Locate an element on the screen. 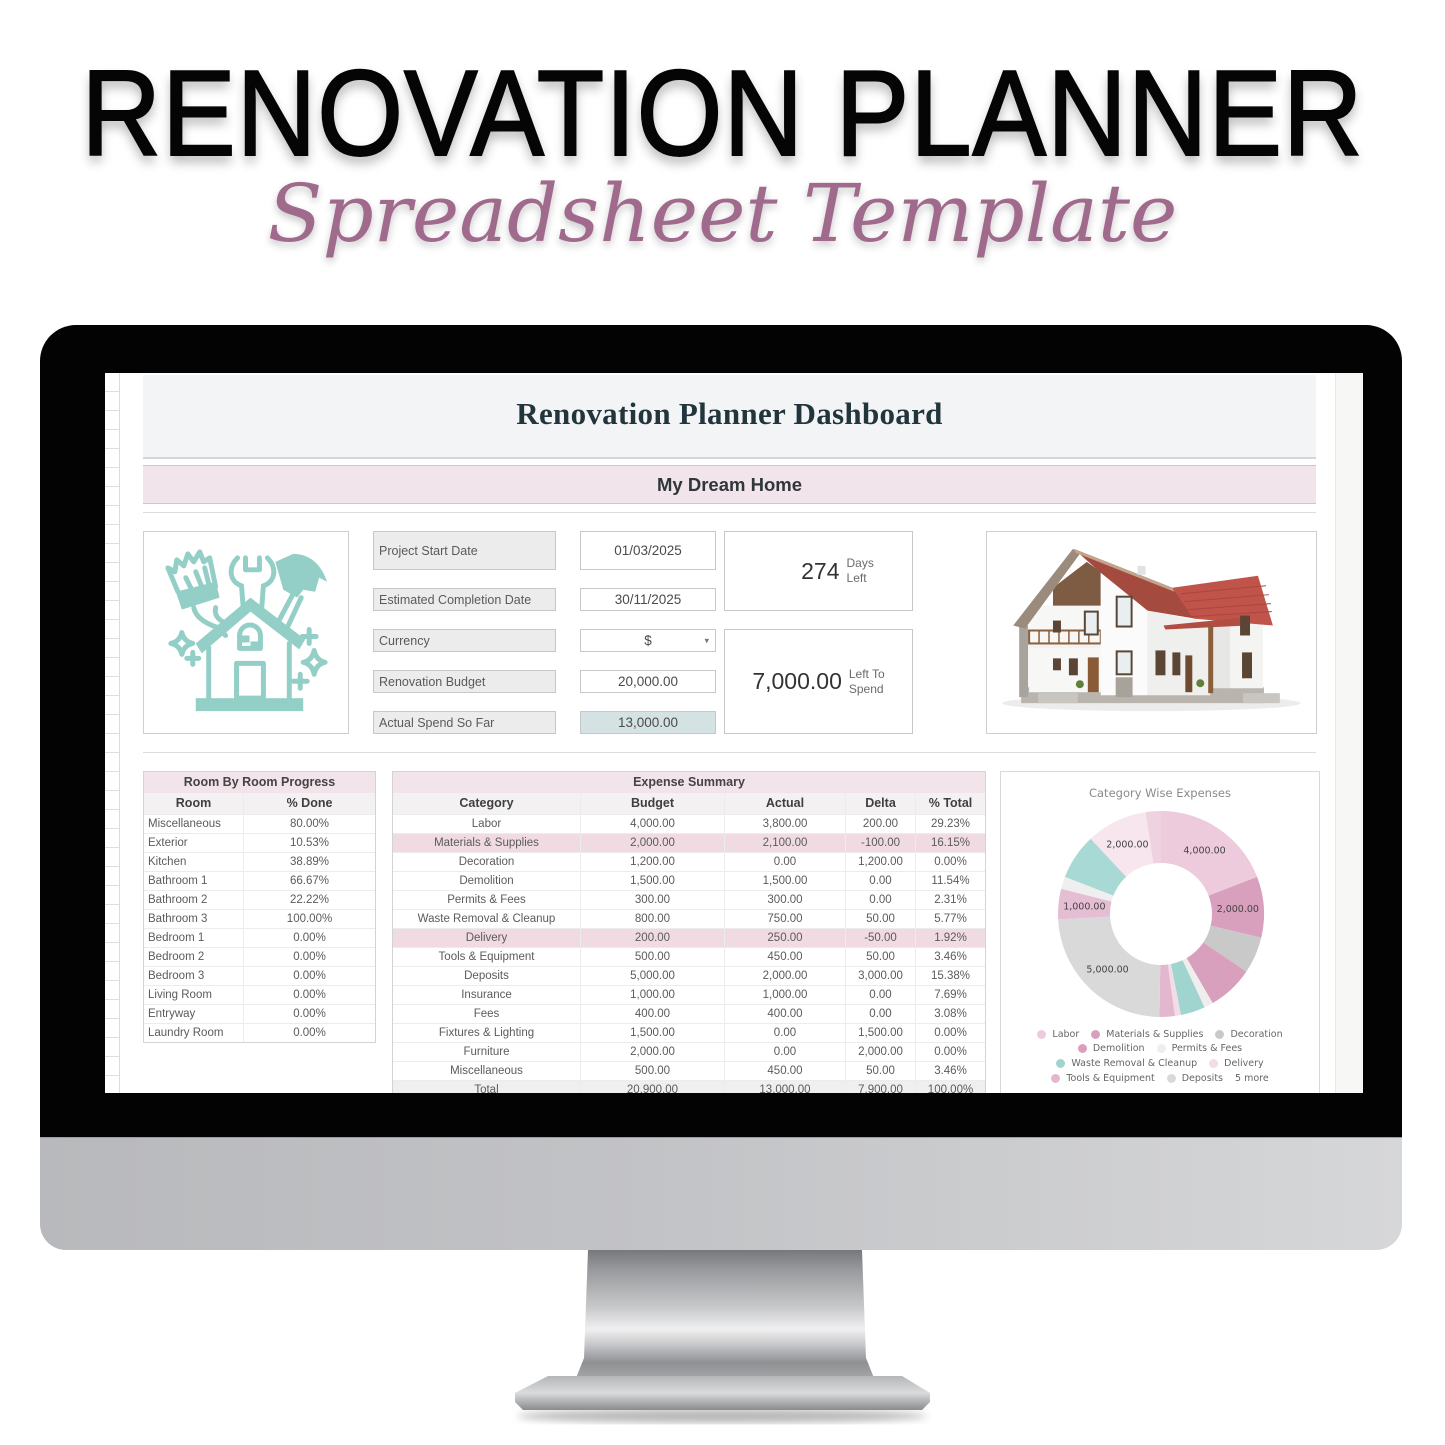 This screenshot has height=1445, width=1445. legend-swatch-icon is located at coordinates (1220, 1034).